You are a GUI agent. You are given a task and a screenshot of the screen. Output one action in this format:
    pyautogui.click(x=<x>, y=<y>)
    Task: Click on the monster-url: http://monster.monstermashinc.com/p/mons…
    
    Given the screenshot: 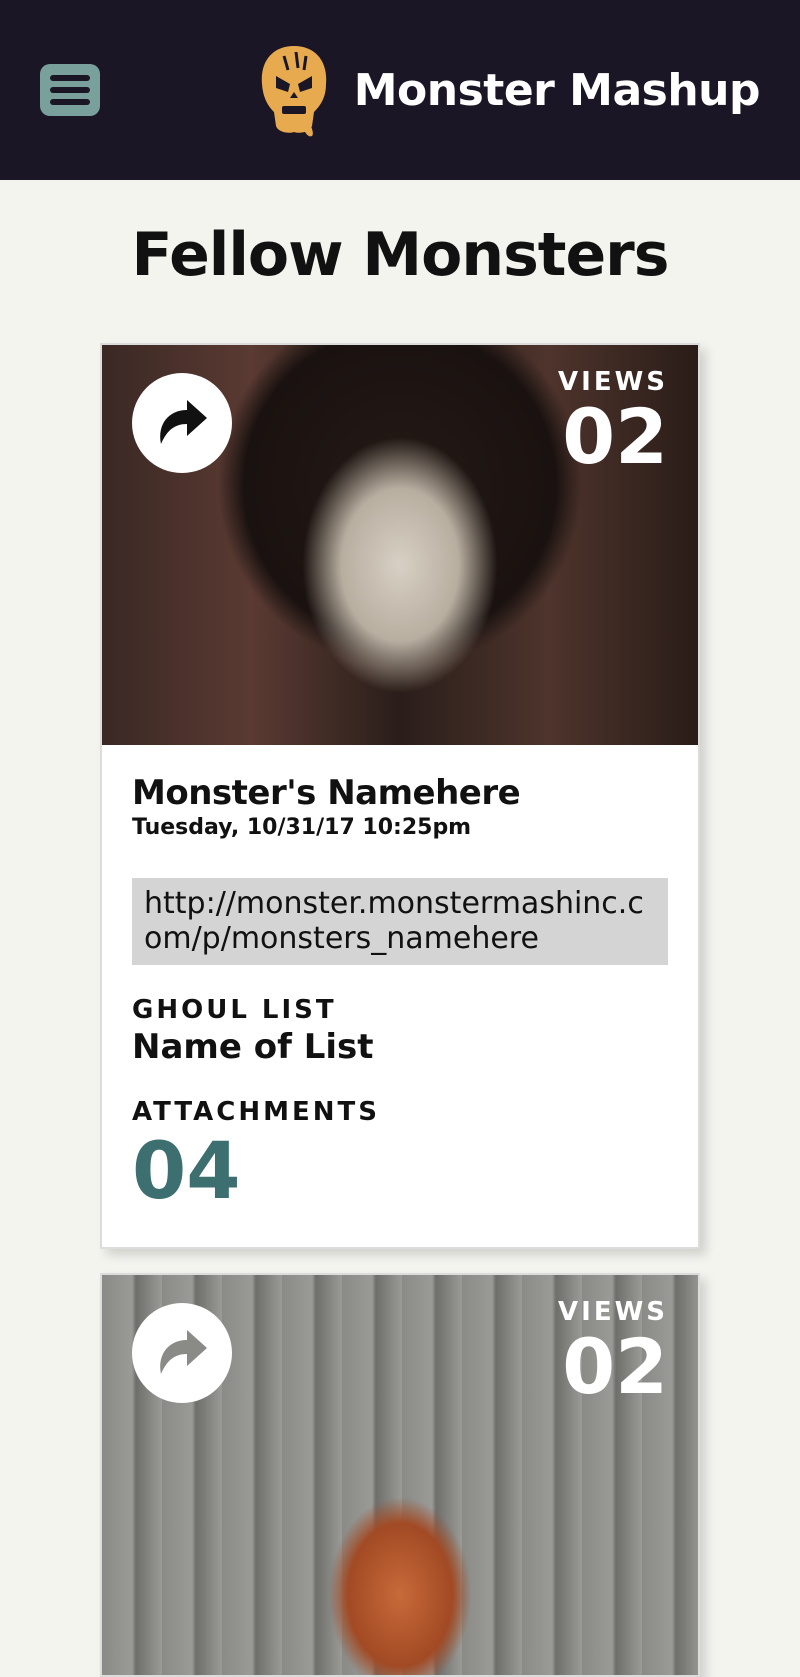 What is the action you would take?
    pyautogui.click(x=400, y=921)
    